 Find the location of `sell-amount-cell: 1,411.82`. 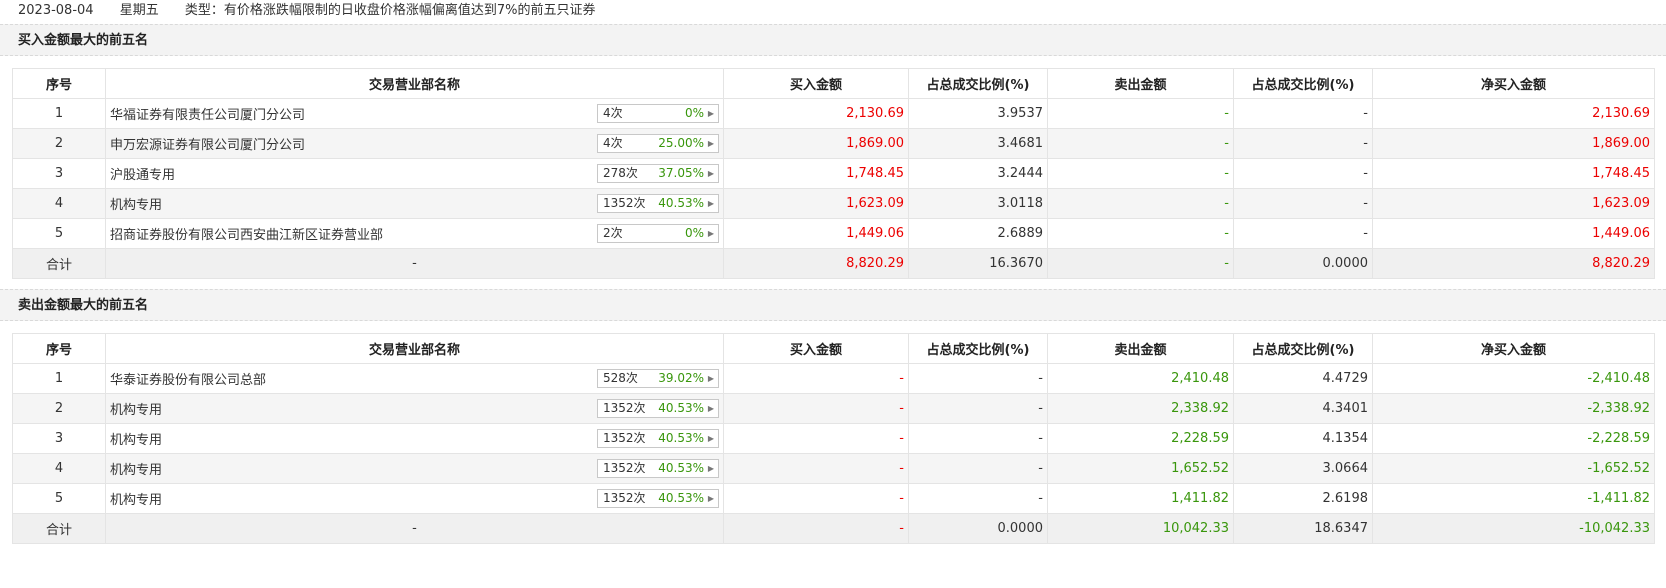

sell-amount-cell: 1,411.82 is located at coordinates (1140, 498).